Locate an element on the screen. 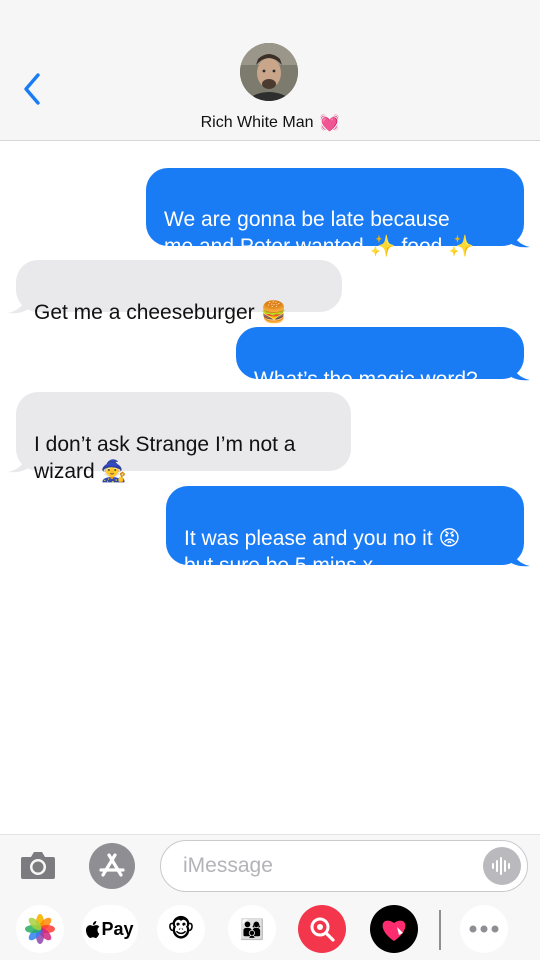 This screenshot has width=540, height=960. animoji-button: 🐵 is located at coordinates (181, 929).